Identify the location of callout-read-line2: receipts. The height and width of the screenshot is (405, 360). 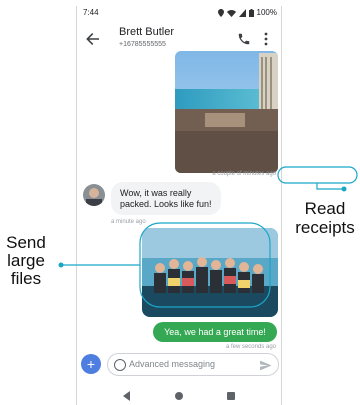
(325, 227).